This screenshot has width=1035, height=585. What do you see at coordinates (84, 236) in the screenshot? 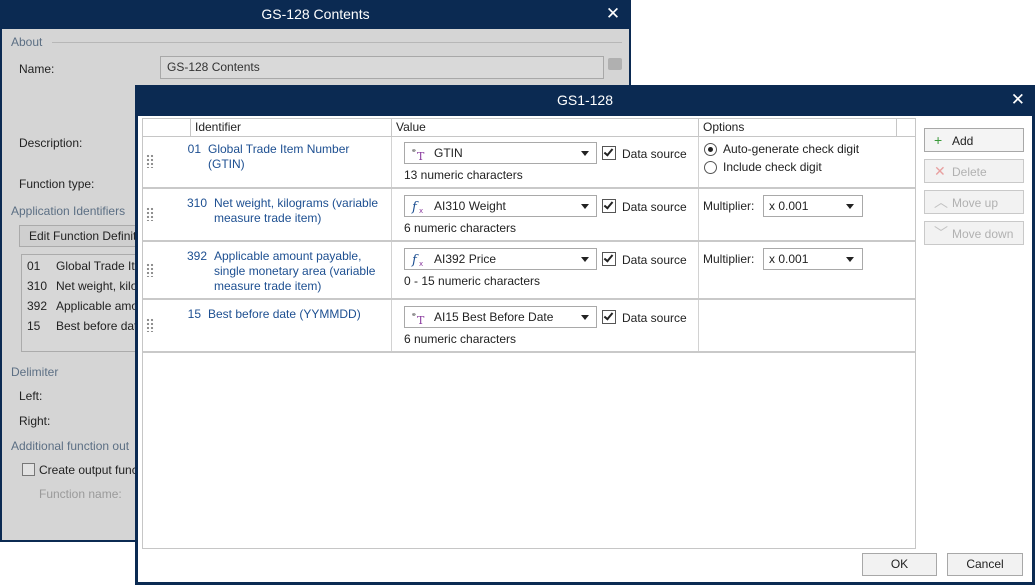
I see `edit-function-definition-button: Edit Function Definiti` at bounding box center [84, 236].